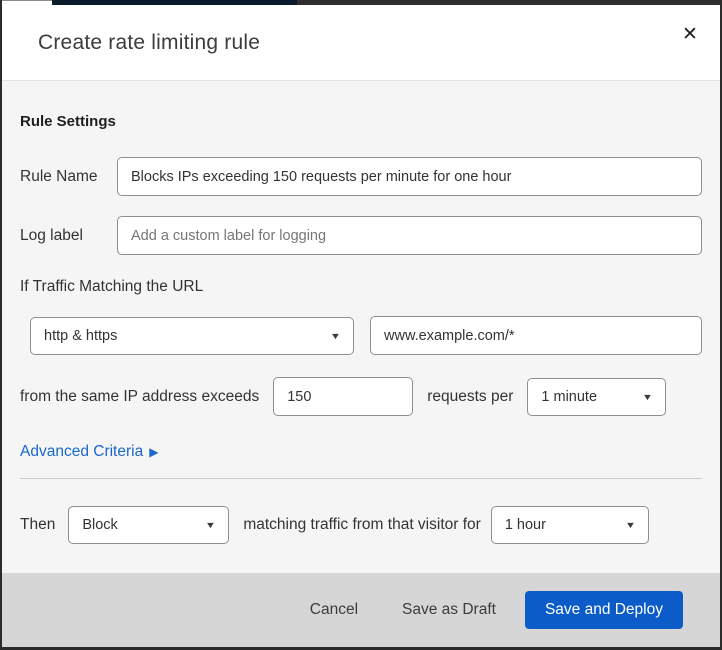 The image size is (722, 650). What do you see at coordinates (140, 396) in the screenshot?
I see `threshold-prefix-text: from the same IP address exceeds` at bounding box center [140, 396].